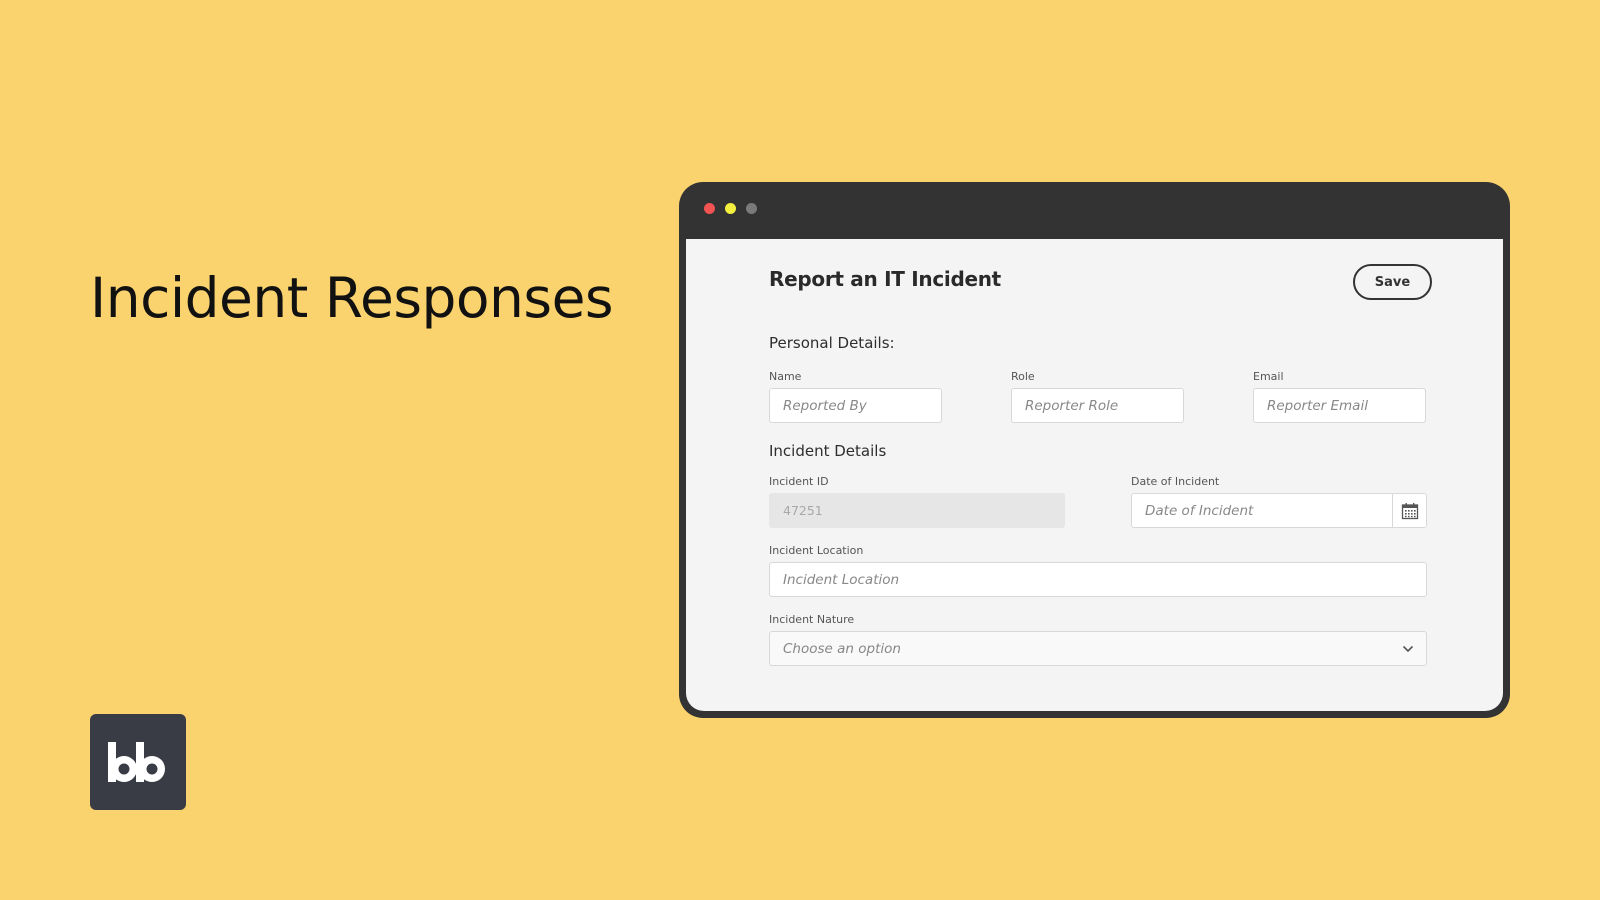 The height and width of the screenshot is (900, 1600). Describe the element at coordinates (785, 376) in the screenshot. I see `name-label: Name` at that location.